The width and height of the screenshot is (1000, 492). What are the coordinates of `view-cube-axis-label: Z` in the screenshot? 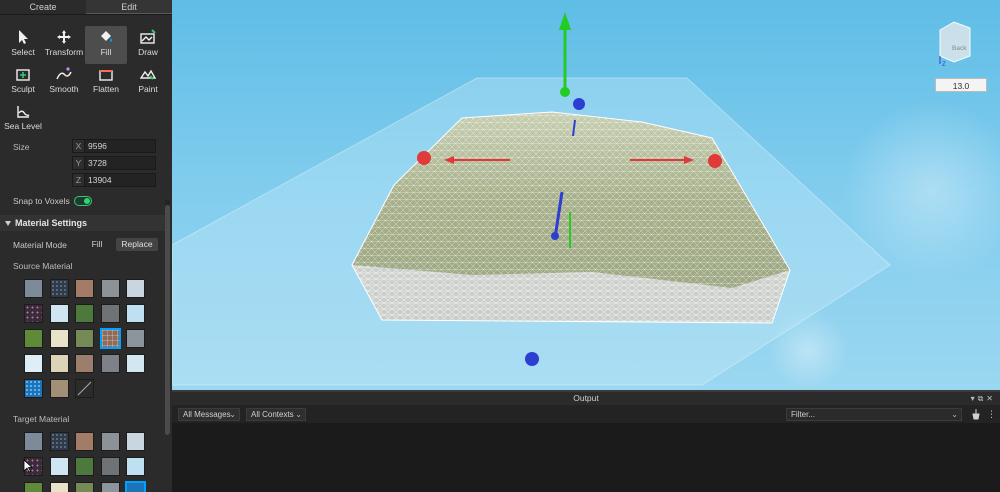 It's located at (944, 65).